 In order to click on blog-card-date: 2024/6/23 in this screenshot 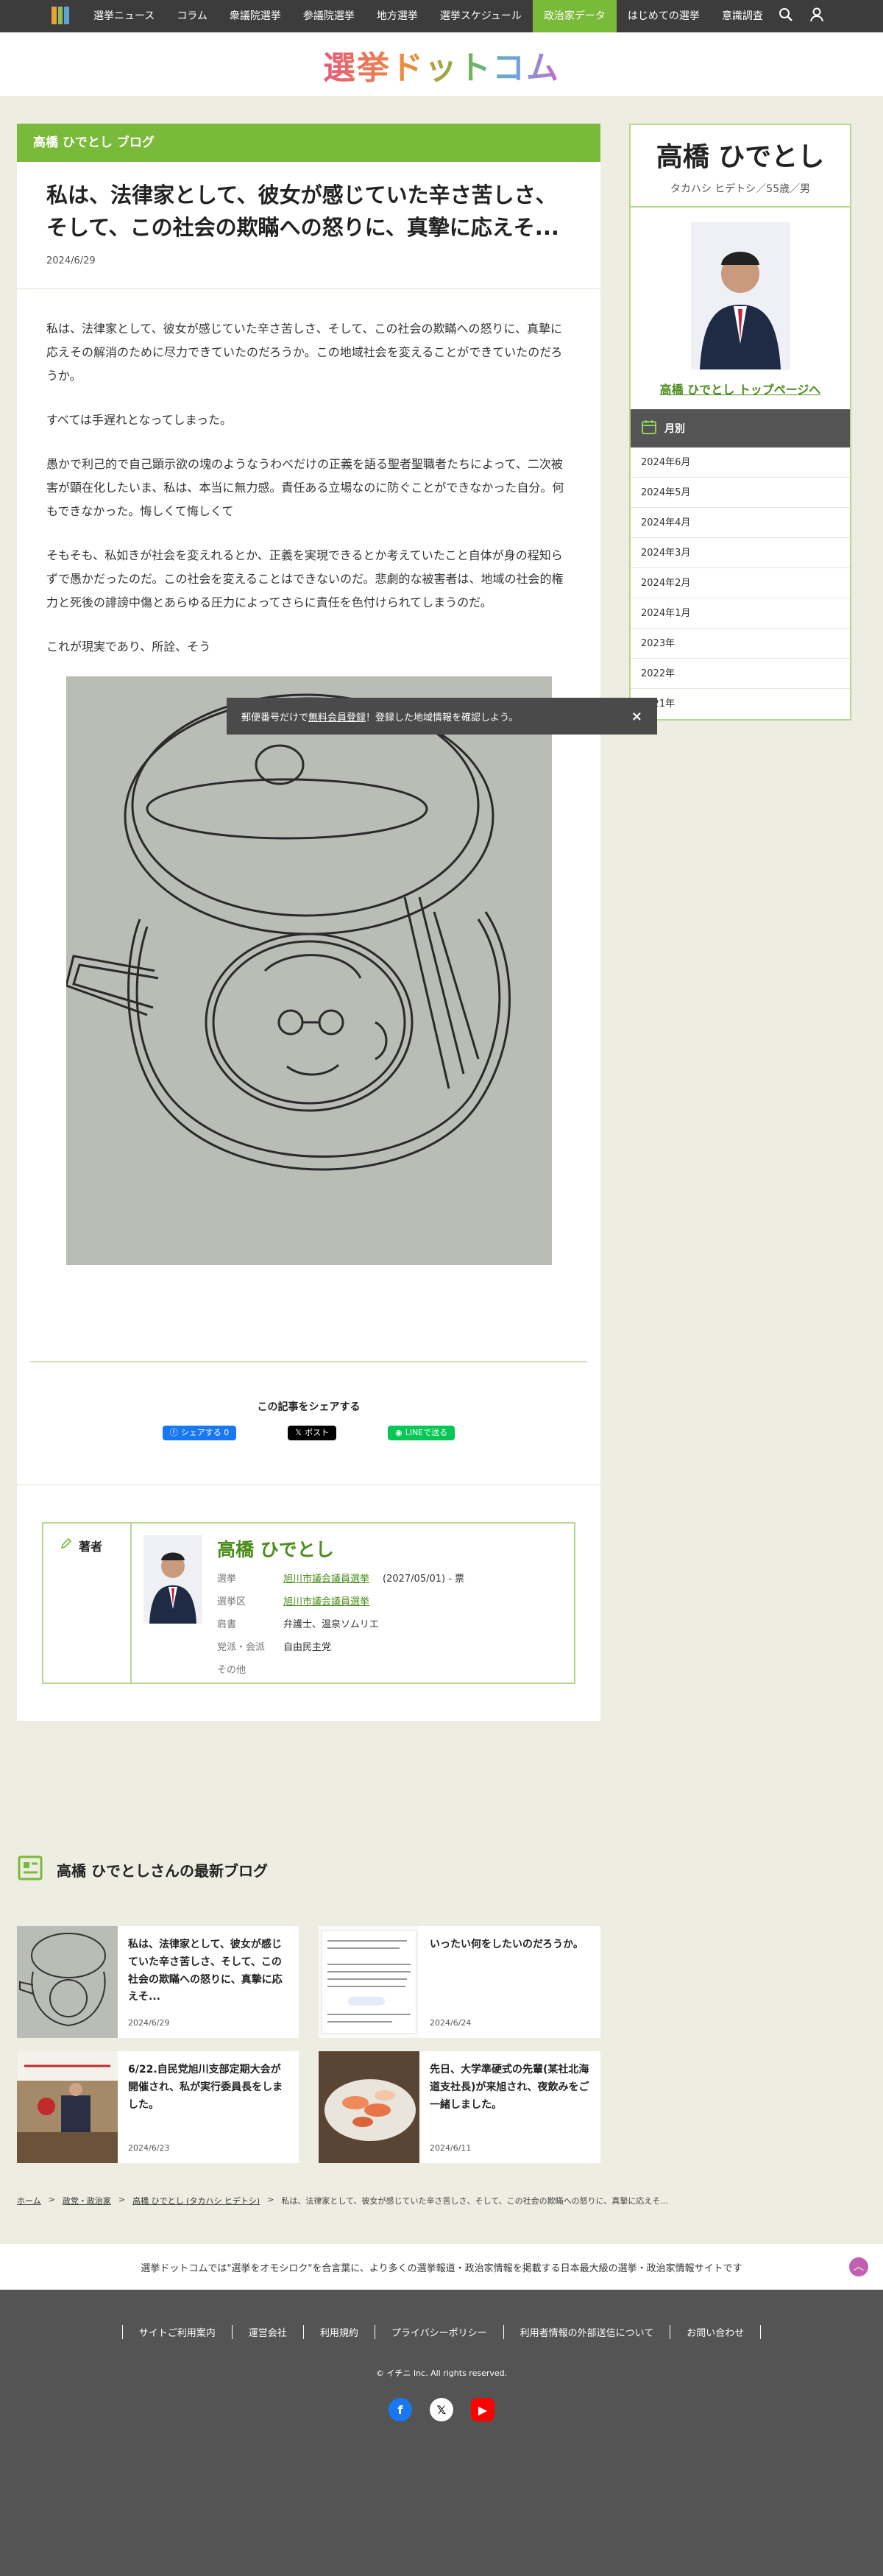, I will do `click(149, 2148)`.